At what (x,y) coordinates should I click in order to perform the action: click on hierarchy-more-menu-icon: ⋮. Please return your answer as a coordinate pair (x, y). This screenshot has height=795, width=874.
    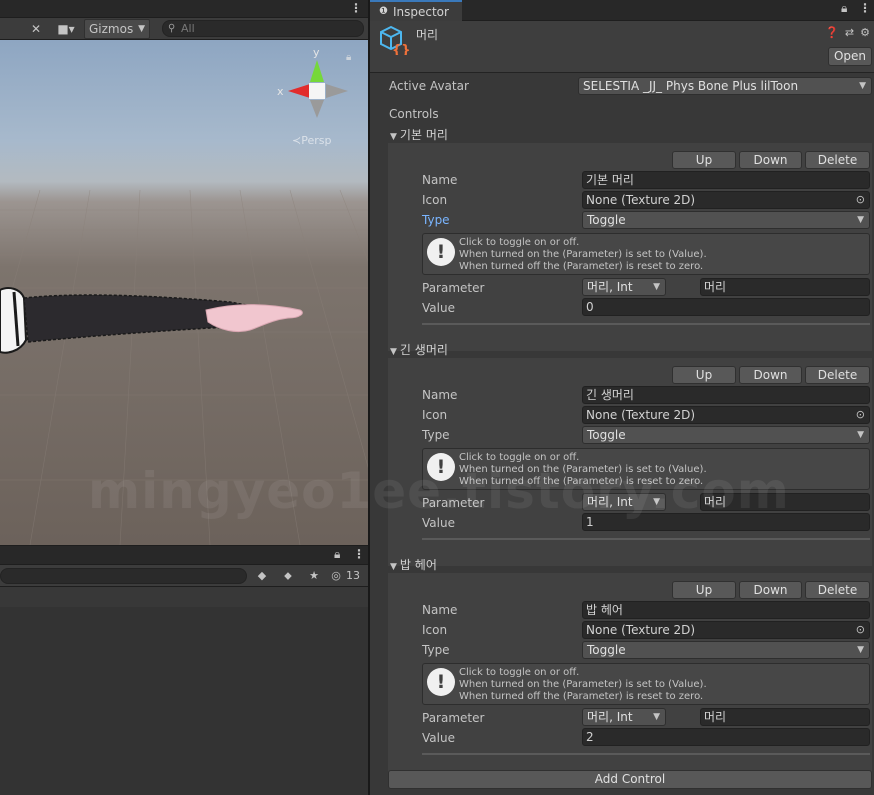
    Looking at the image, I should click on (359, 554).